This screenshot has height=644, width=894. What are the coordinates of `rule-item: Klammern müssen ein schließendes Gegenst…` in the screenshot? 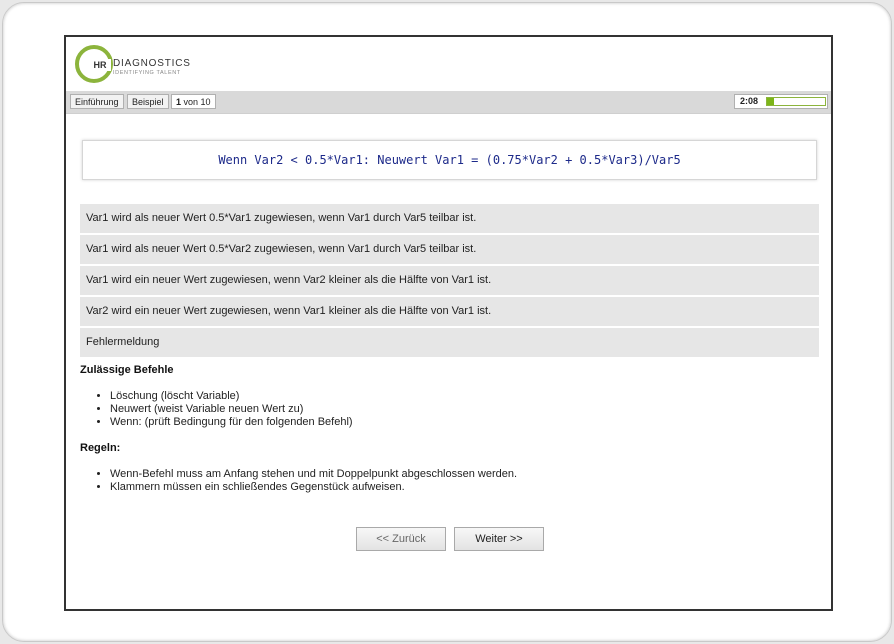 It's located at (313, 487).